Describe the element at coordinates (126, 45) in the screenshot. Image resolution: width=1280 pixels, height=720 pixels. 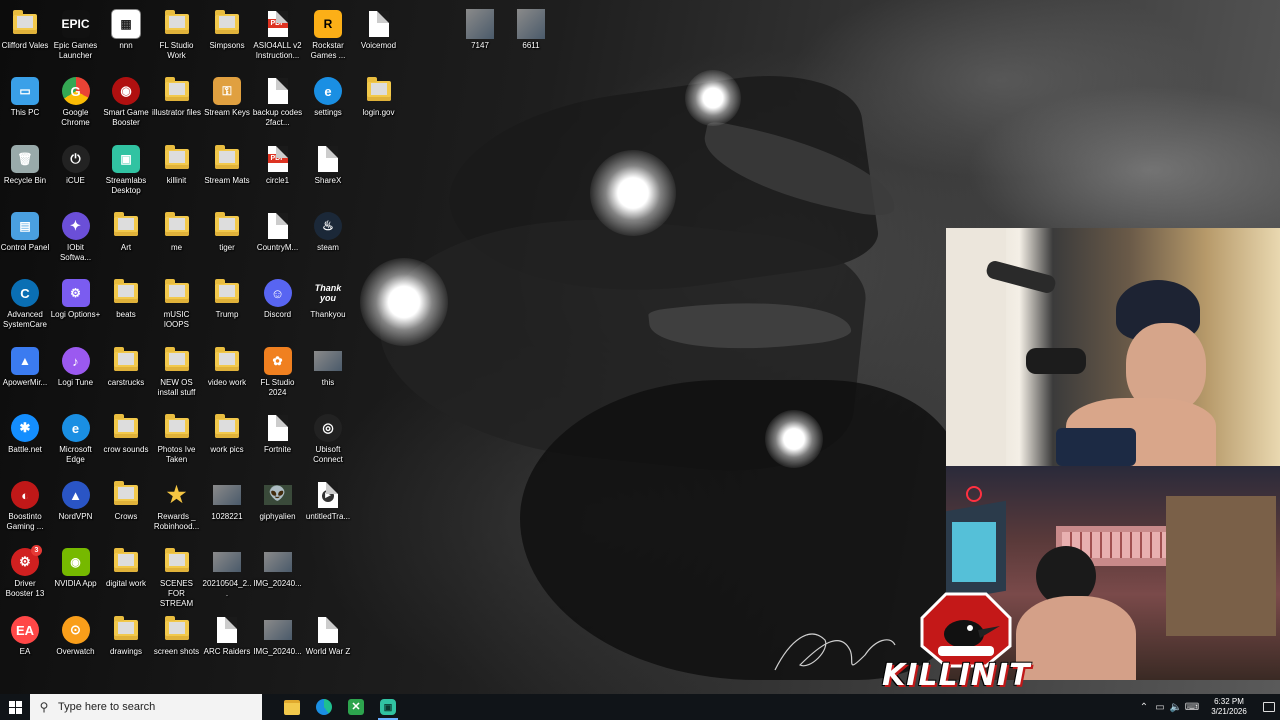
I see `desktop-icon-label: nnn` at that location.